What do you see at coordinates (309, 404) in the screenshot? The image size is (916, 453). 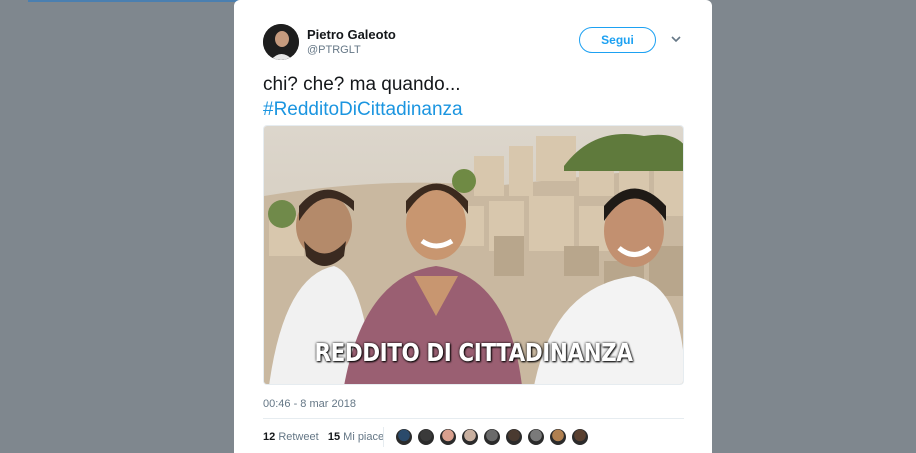 I see `timestamp: 00:46 - 8 mar 2018` at bounding box center [309, 404].